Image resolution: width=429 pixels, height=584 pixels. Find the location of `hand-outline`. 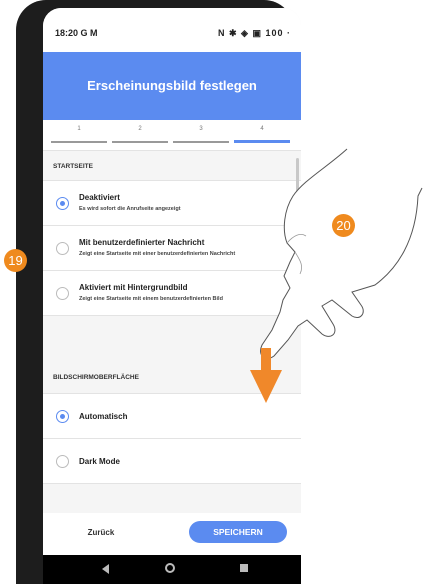

hand-outline is located at coordinates (341, 253).